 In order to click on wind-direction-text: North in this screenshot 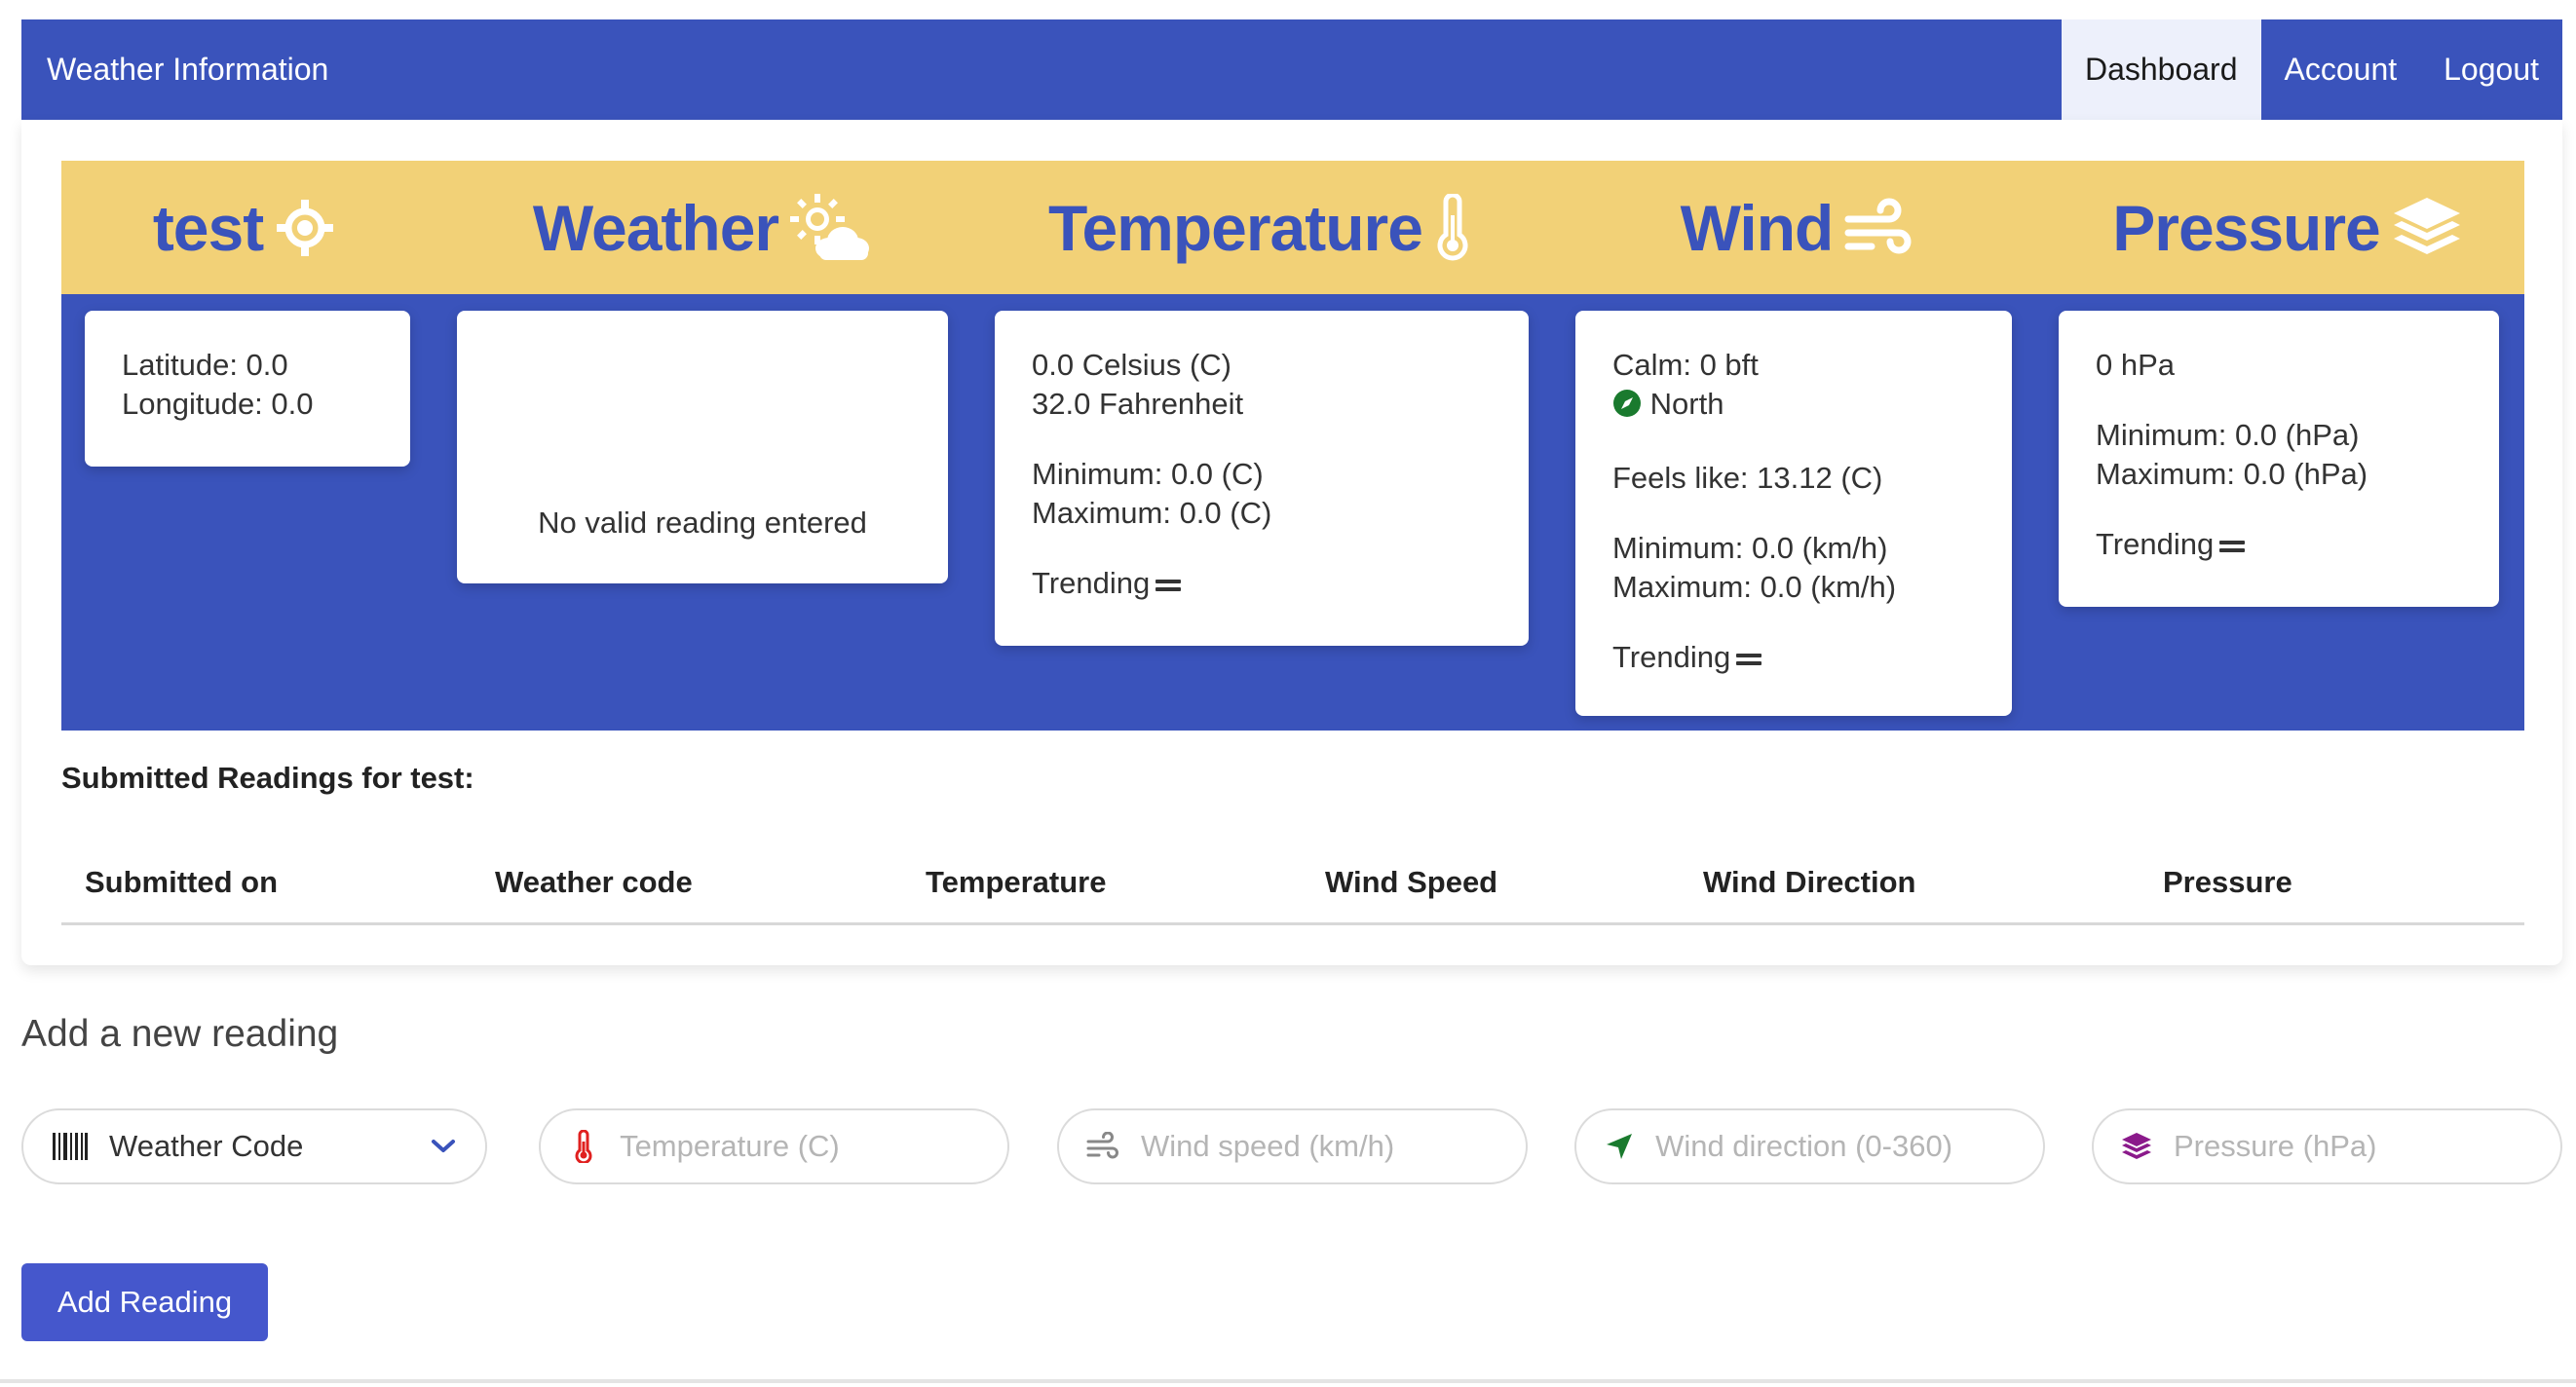, I will do `click(1686, 404)`.